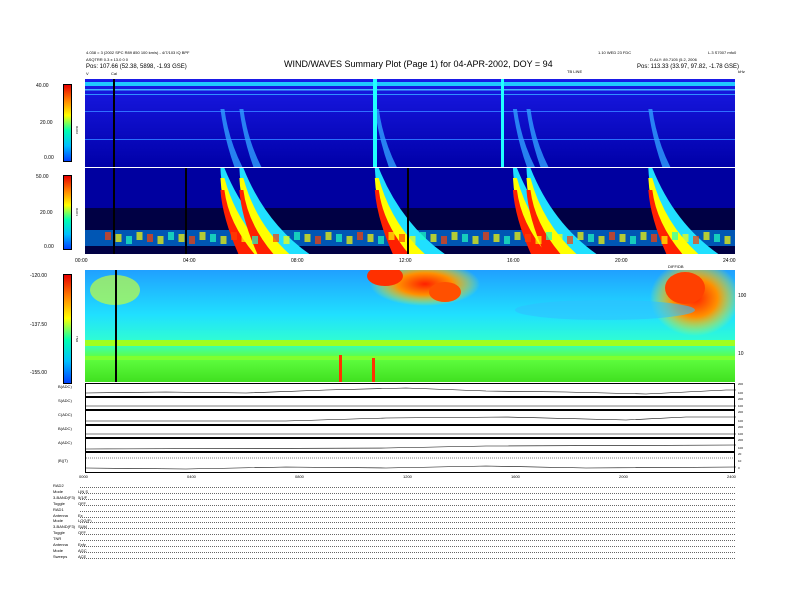  I want to click on header-right-line3: Pos: 113.33 (33.97, 97.82, -1.78 GSE), so click(688, 67).